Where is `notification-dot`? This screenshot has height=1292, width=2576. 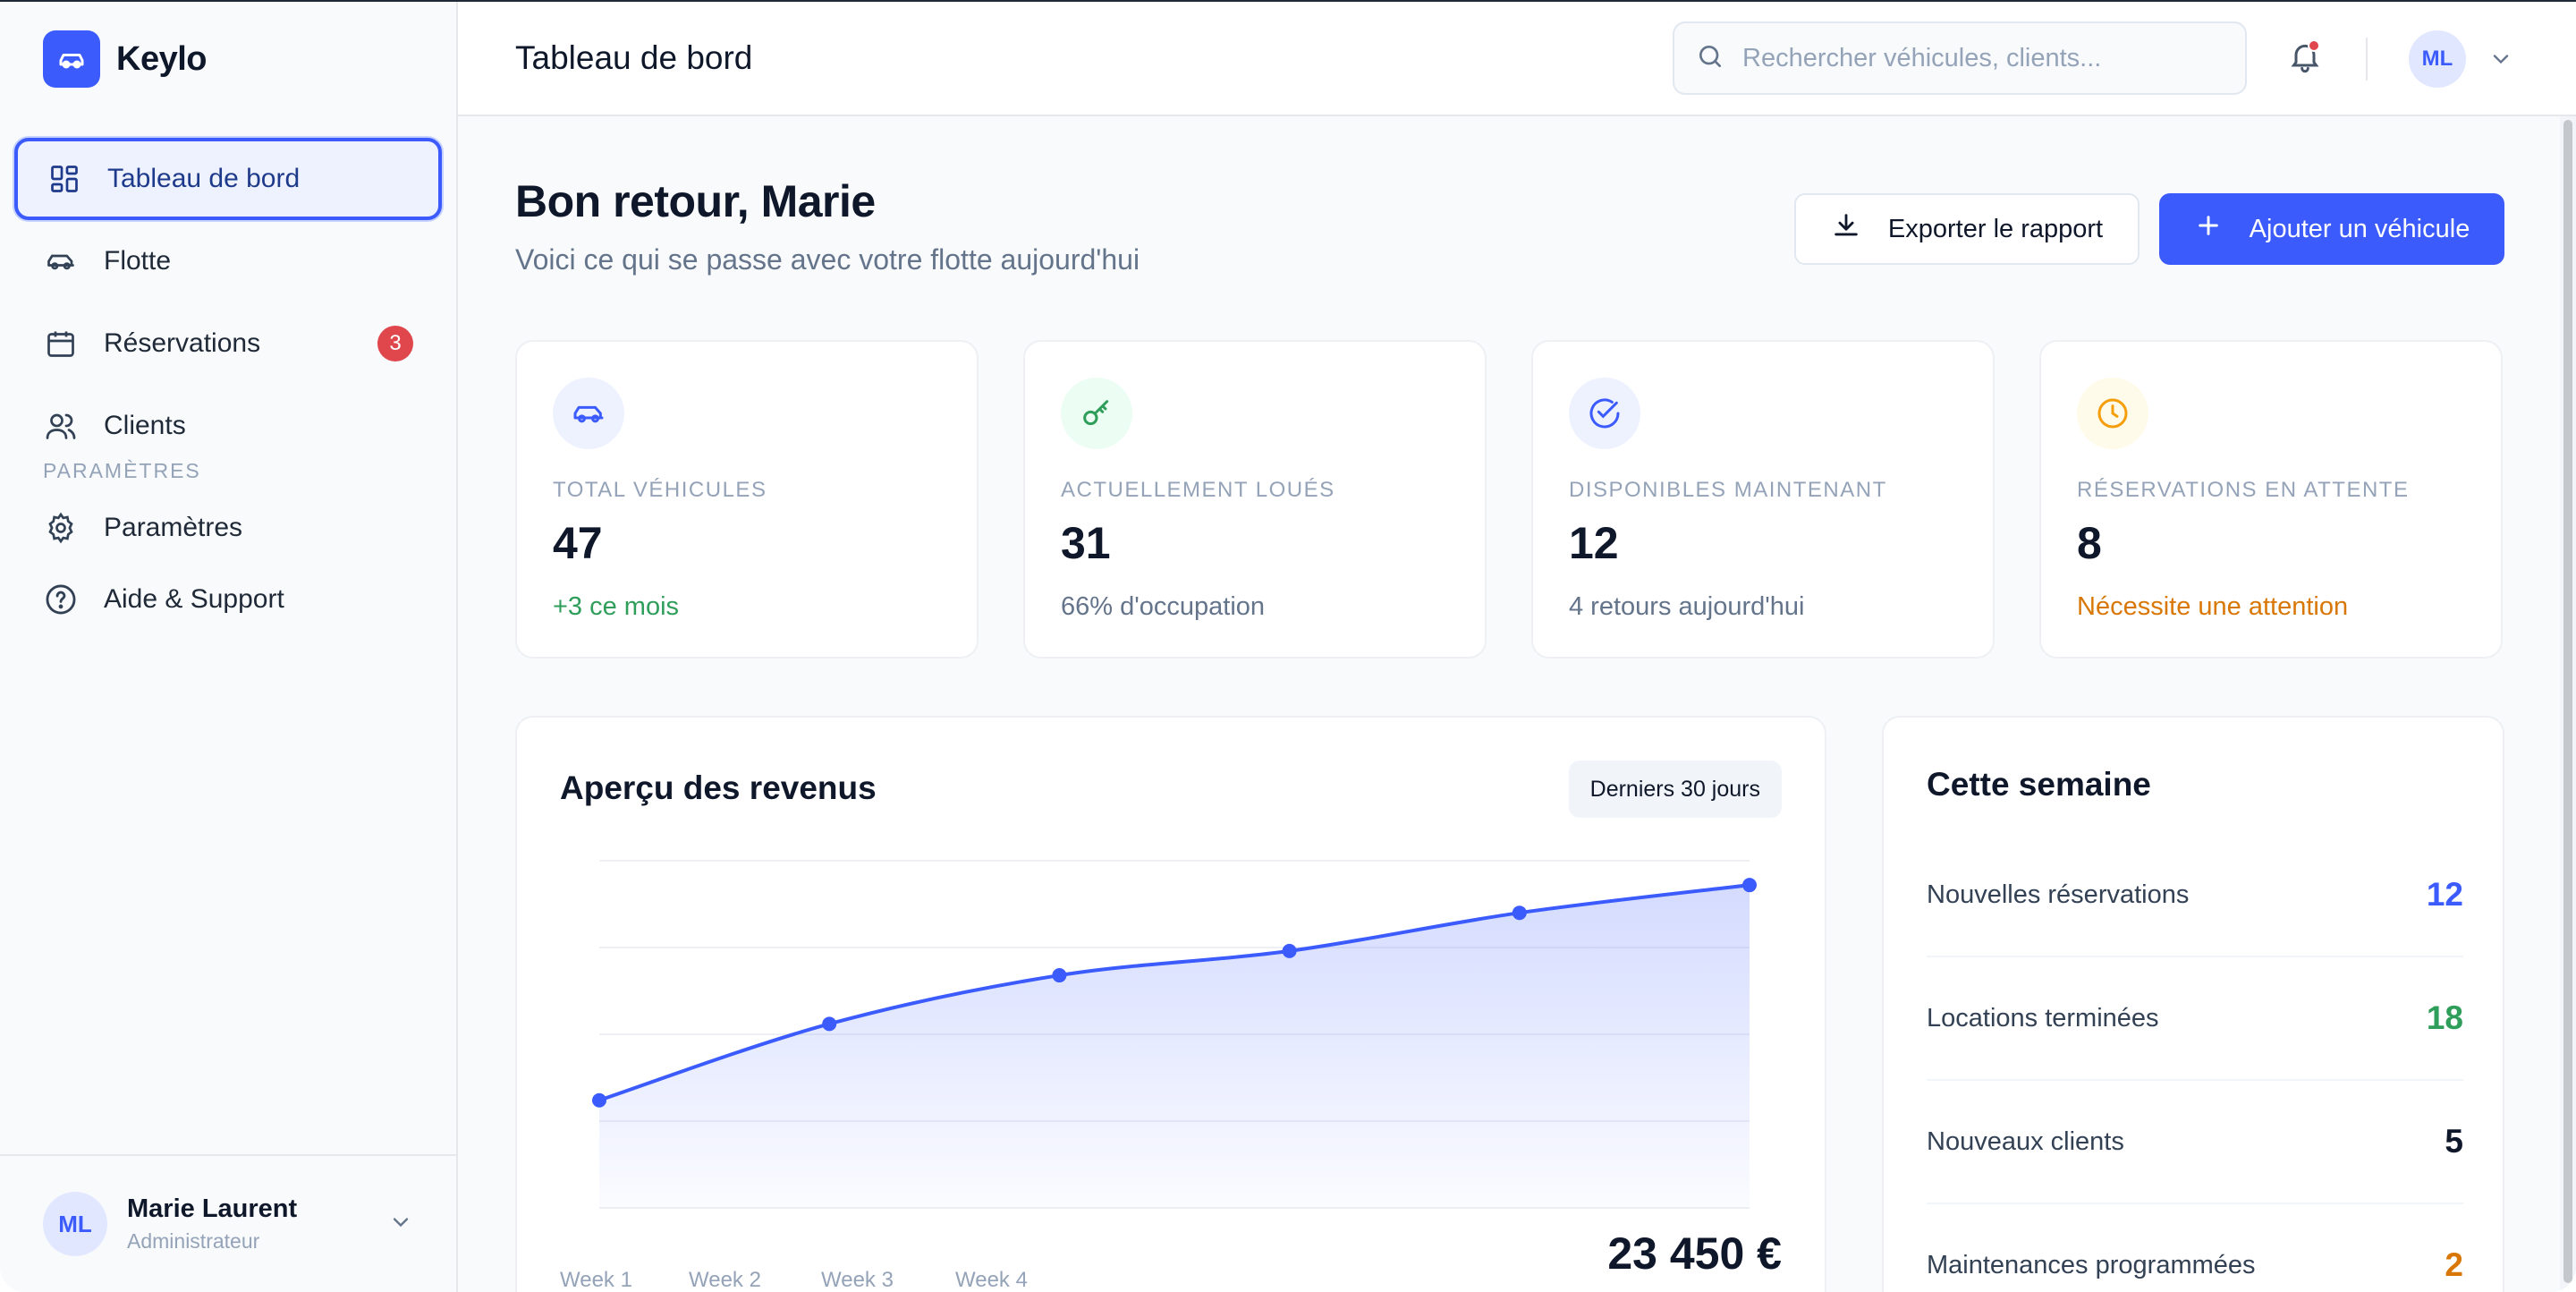
notification-dot is located at coordinates (2314, 45).